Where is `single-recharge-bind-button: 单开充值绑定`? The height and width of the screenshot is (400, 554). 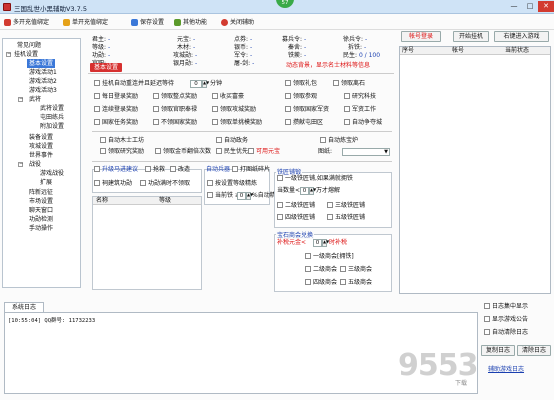 single-recharge-bind-button: 单开充值绑定 is located at coordinates (85, 22).